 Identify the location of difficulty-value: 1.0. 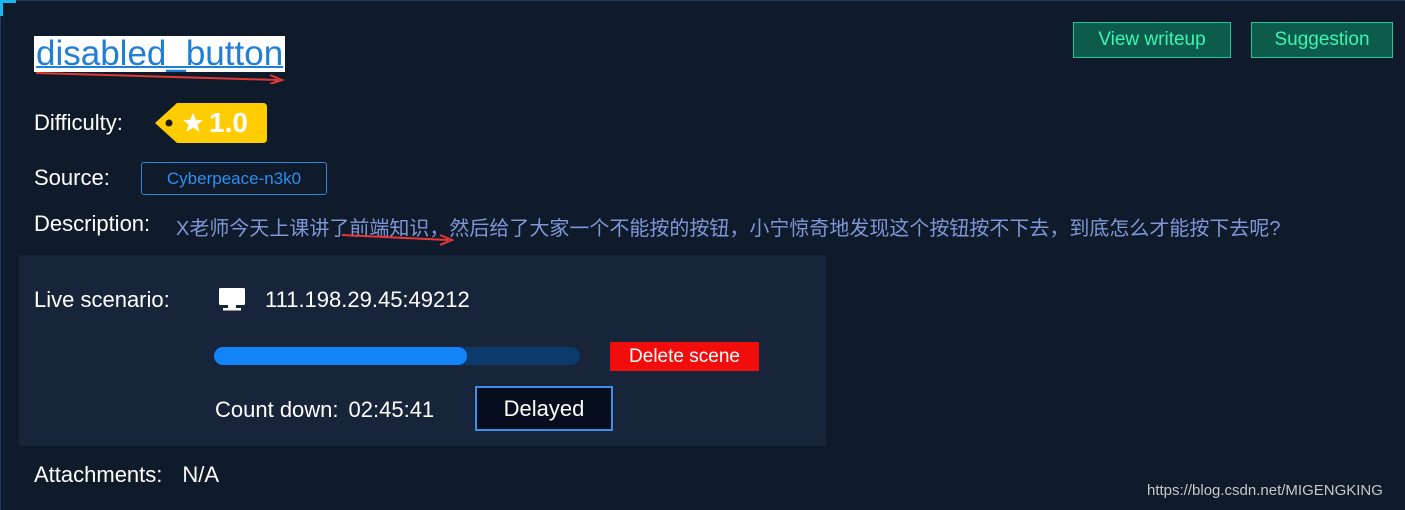
(228, 122).